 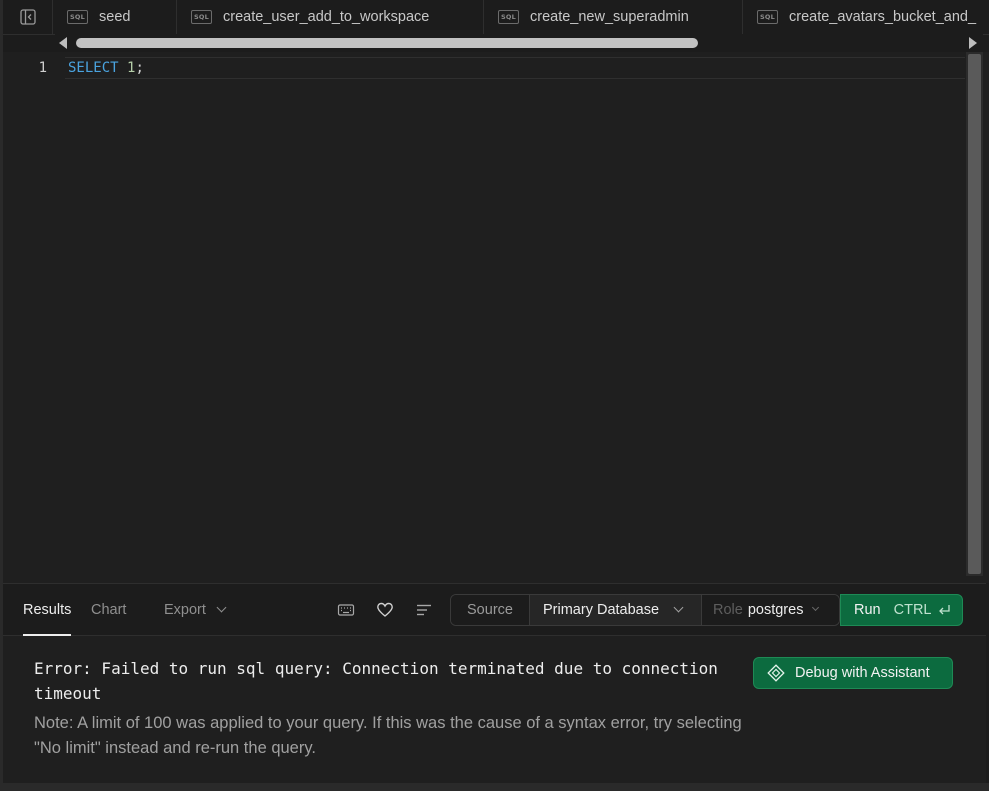 What do you see at coordinates (494, 787) in the screenshot?
I see `window-bottom-edge` at bounding box center [494, 787].